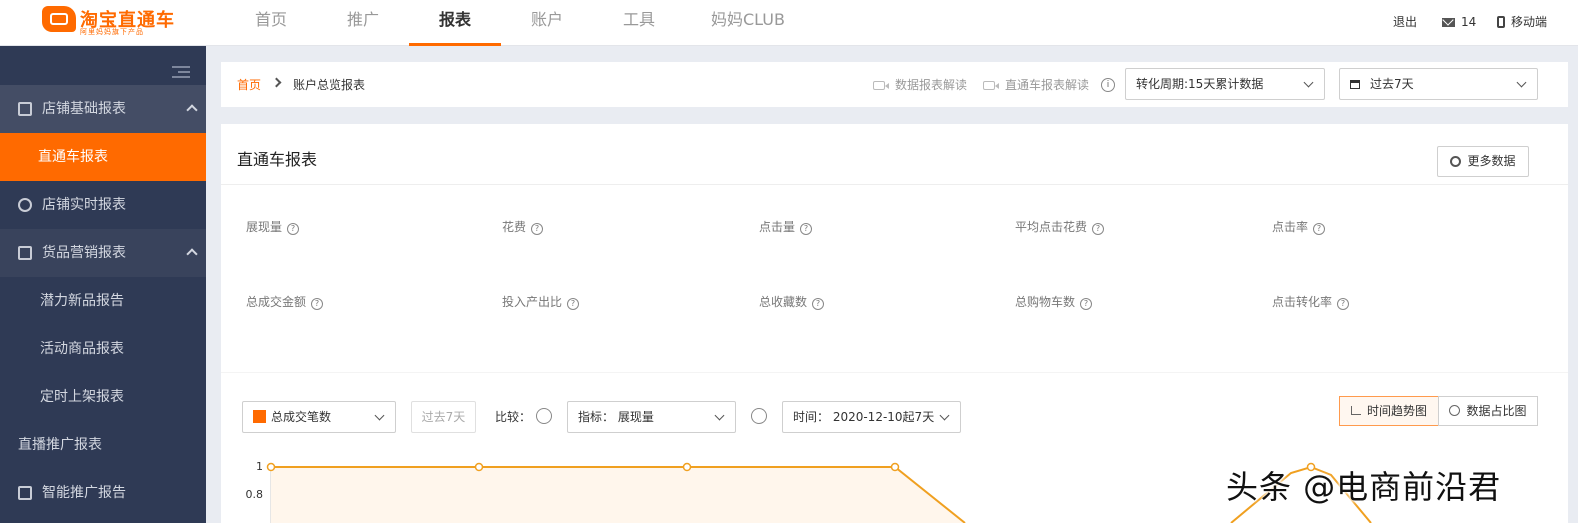  I want to click on sidebar-item-goods-marketing: 货品营销报表, so click(103, 253).